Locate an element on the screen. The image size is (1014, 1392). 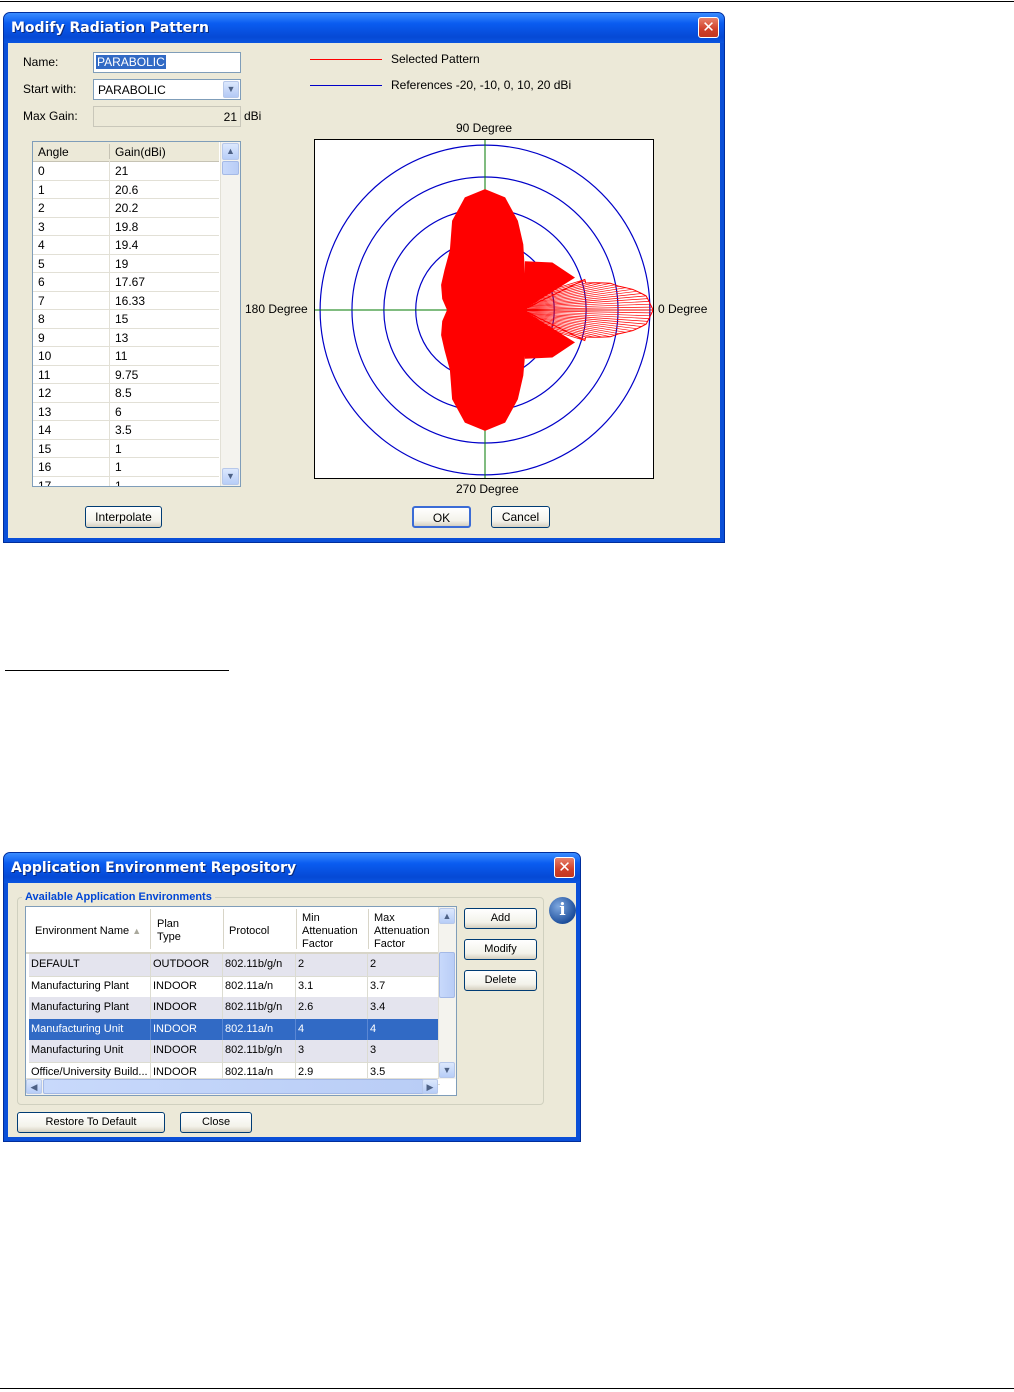
table-row: 5 19 is located at coordinates (126, 263).